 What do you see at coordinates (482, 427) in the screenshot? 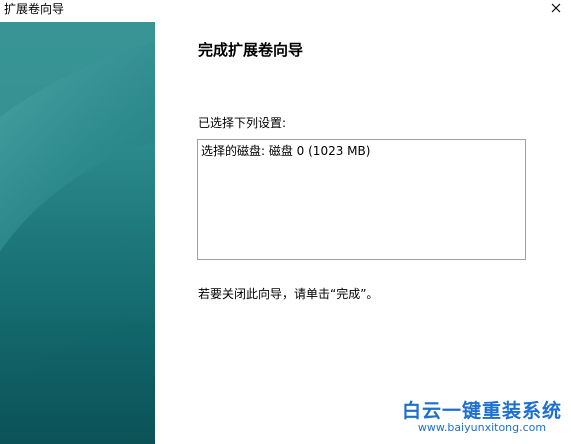
I see `watermark-url: www.baiyunxitong.com` at bounding box center [482, 427].